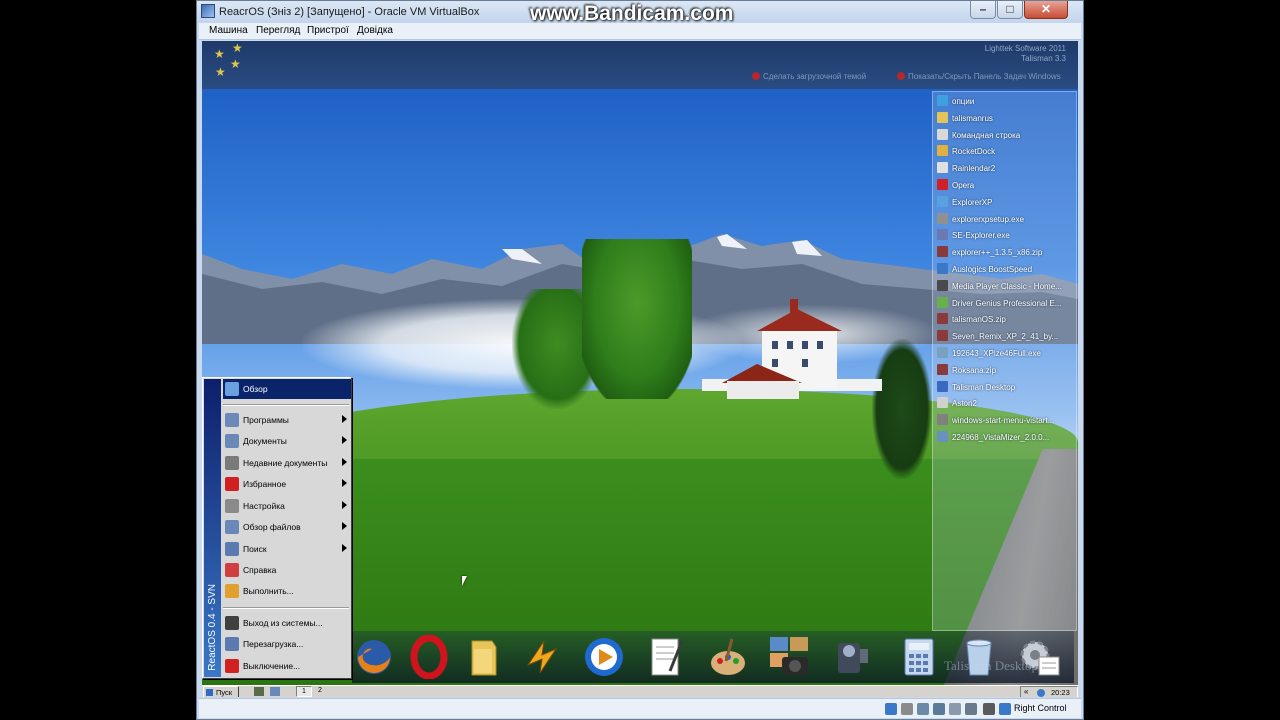  I want to click on start-menu-item-help: Справка, so click(287, 570).